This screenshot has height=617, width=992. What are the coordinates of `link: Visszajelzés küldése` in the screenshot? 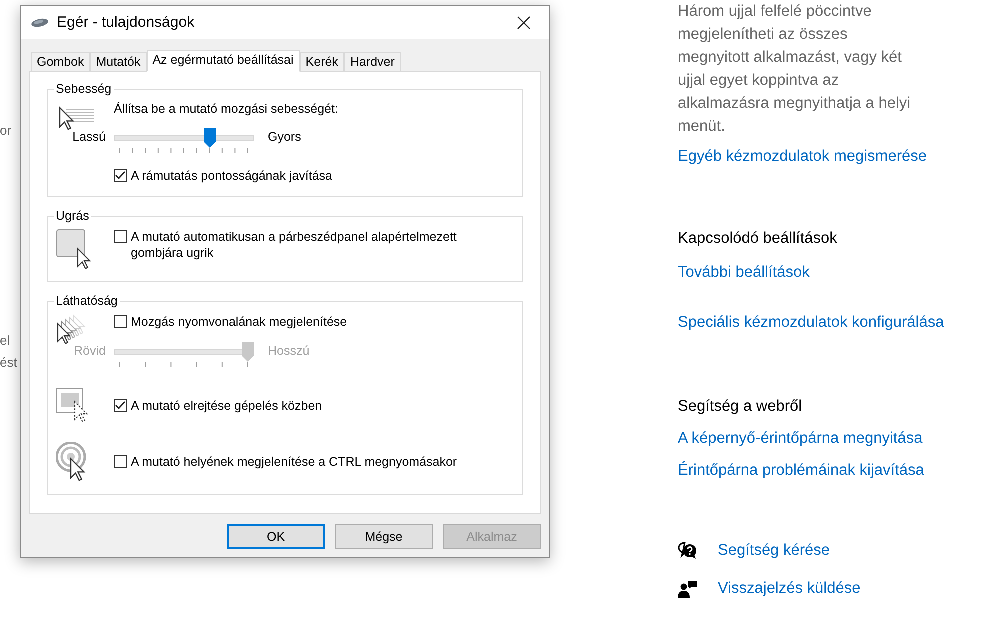 It's located at (789, 589).